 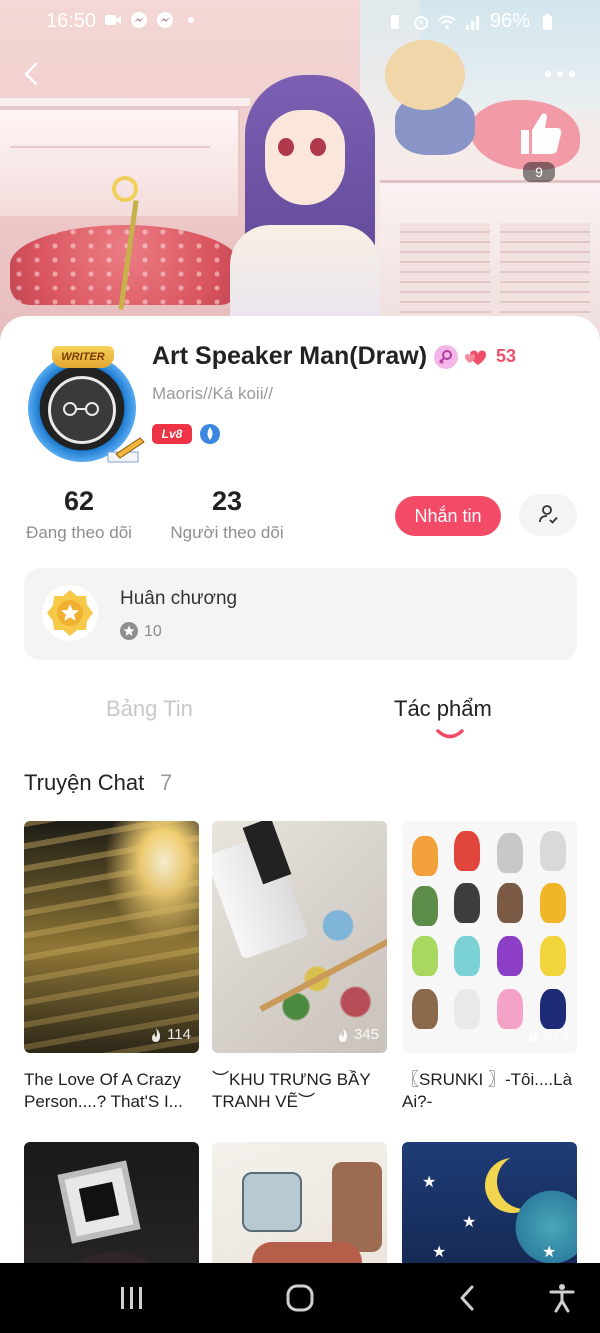 I want to click on view-stat: 114, so click(x=170, y=1034).